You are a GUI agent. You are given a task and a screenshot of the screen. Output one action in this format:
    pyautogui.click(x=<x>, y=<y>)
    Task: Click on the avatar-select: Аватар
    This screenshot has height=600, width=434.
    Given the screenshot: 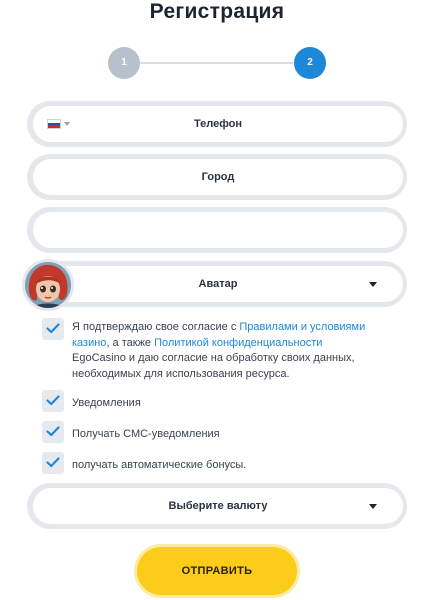 What is the action you would take?
    pyautogui.click(x=217, y=284)
    